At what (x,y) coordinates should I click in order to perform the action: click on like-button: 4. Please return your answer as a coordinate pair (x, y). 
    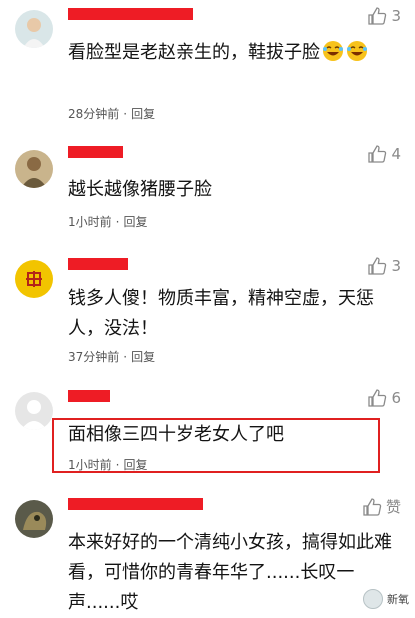
    Looking at the image, I should click on (384, 154).